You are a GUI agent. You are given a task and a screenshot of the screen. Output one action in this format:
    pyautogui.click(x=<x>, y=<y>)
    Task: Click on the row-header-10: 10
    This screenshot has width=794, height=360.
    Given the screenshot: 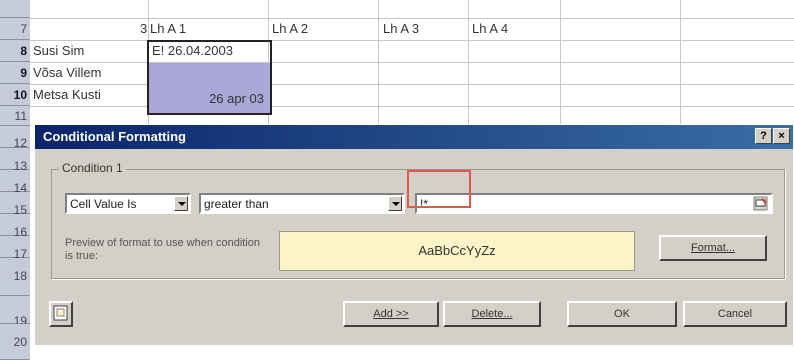 What is the action you would take?
    pyautogui.click(x=15, y=95)
    